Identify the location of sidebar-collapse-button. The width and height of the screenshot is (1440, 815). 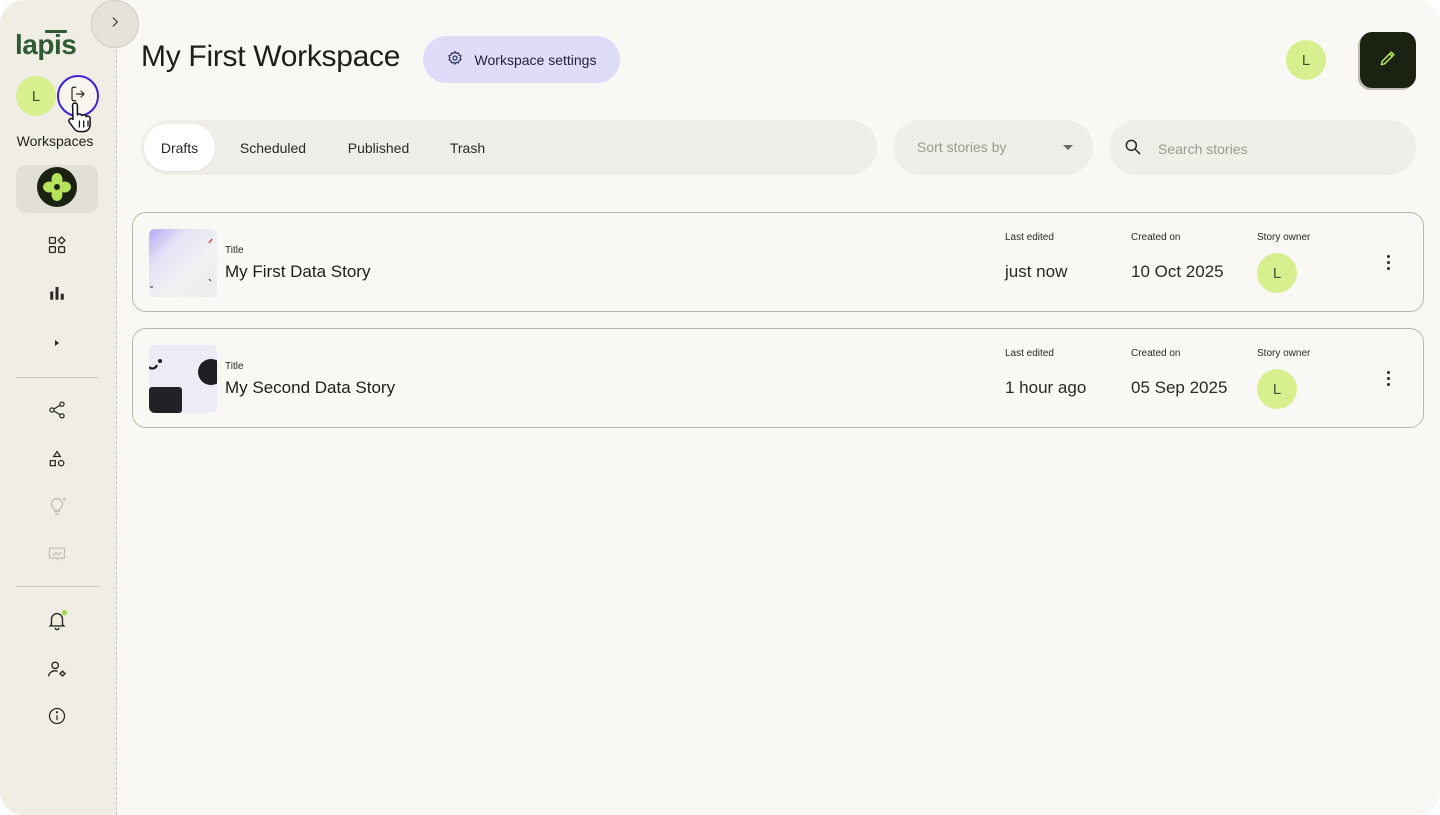
(115, 24).